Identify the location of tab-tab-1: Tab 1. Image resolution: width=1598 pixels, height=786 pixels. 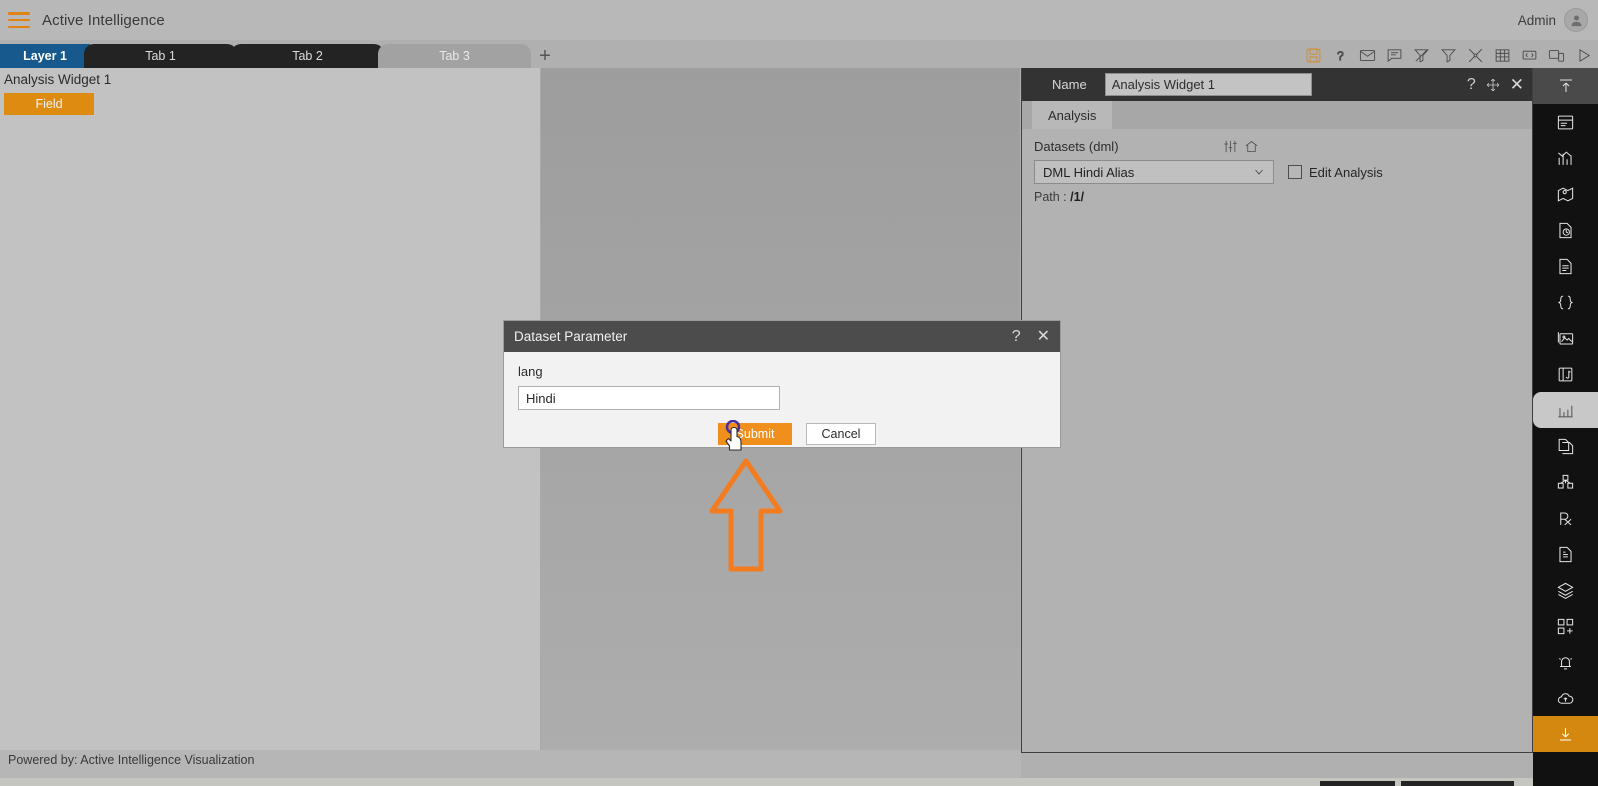
(160, 56).